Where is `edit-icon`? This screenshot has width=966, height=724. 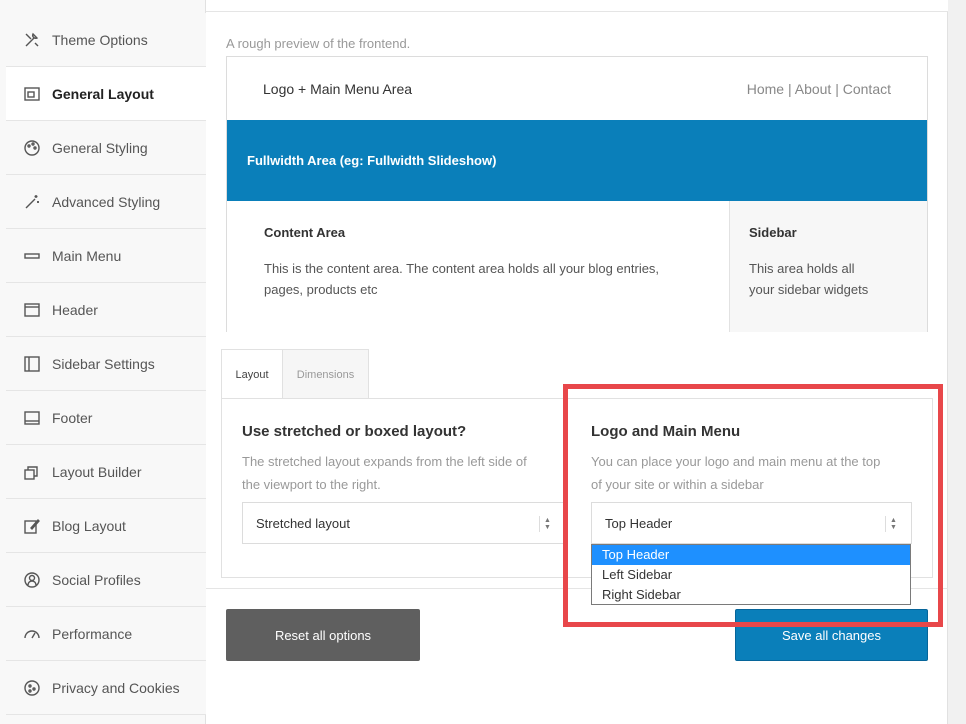
edit-icon is located at coordinates (32, 526).